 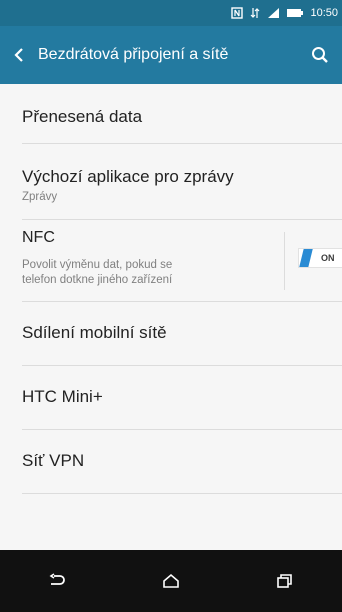 I want to click on page-title: Bezdrátová připojení a sítě, so click(x=133, y=54).